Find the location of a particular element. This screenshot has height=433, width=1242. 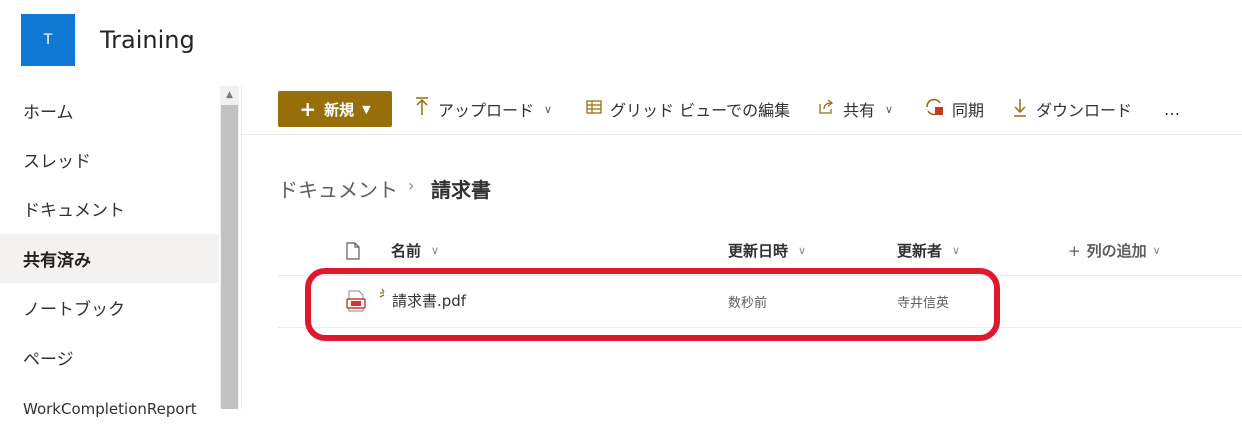

sidebar-item-shared: 共有済み is located at coordinates (109, 258).